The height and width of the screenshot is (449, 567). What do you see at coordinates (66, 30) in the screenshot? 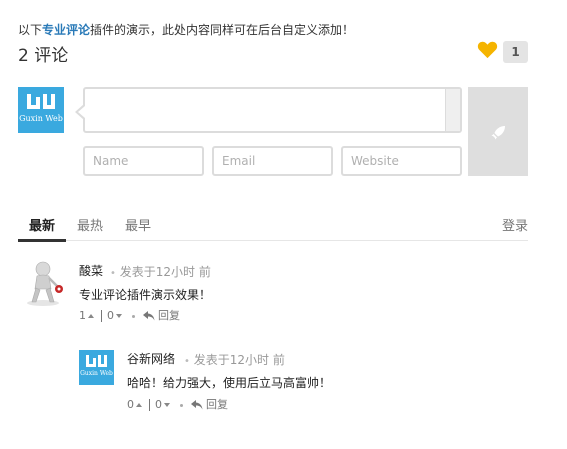
I see `intro-highlight-link: 专业评论` at bounding box center [66, 30].